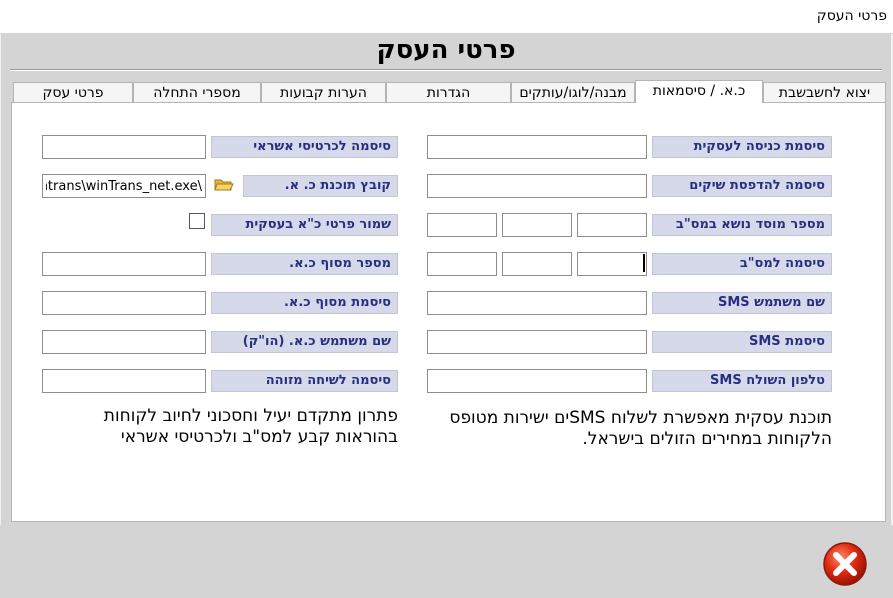 Image resolution: width=893 pixels, height=598 pixels. Describe the element at coordinates (323, 92) in the screenshot. I see `tab-fixed-notes: הערות קבועות` at that location.